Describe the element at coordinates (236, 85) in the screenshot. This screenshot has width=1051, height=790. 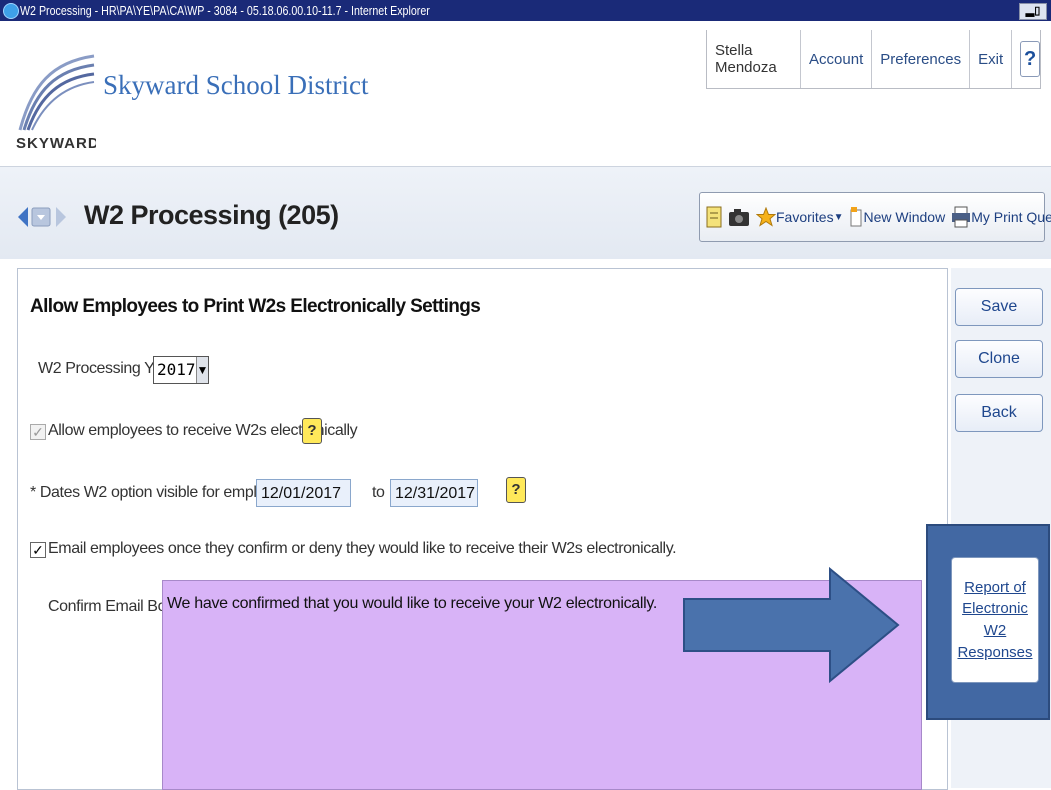
I see `district-name: Skyward School District` at that location.